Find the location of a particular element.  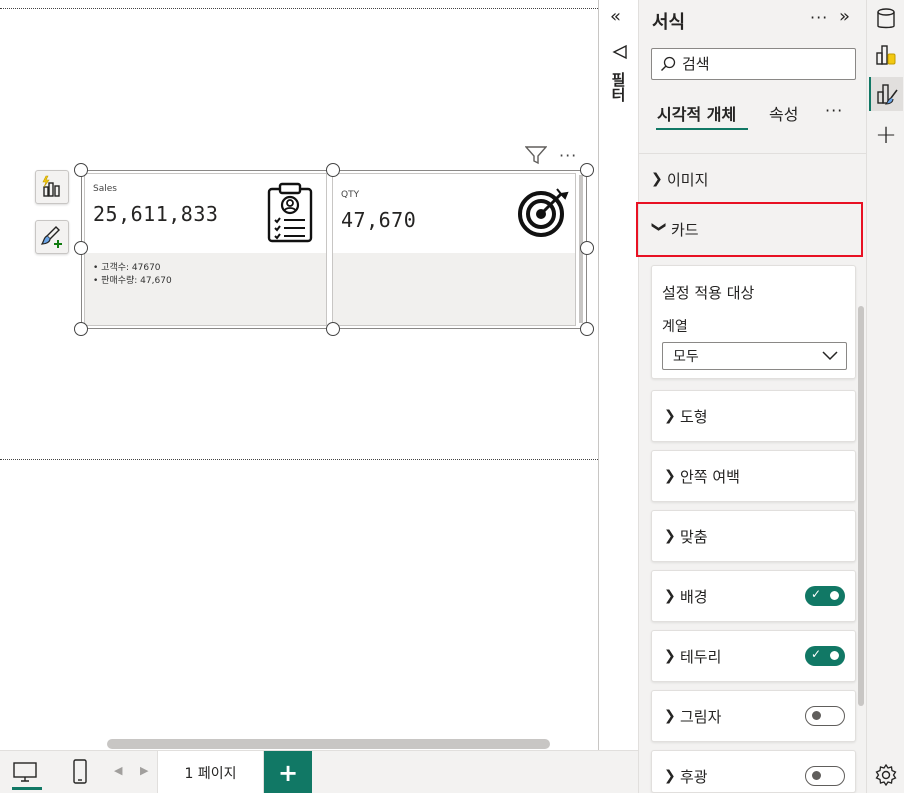

series-selected-value: 모두 is located at coordinates (686, 357).